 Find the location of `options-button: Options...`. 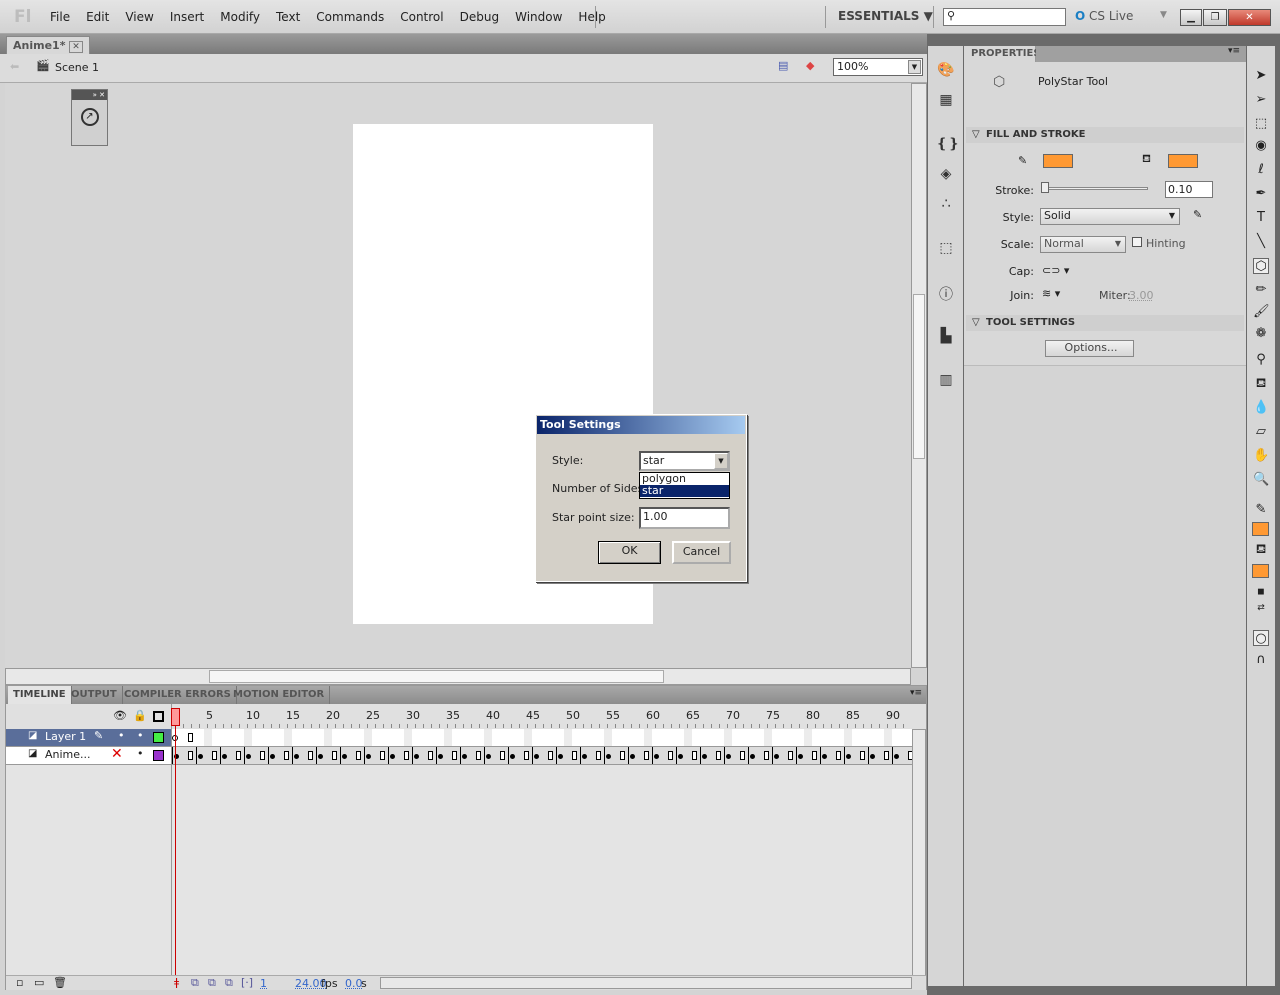

options-button: Options... is located at coordinates (1089, 348).